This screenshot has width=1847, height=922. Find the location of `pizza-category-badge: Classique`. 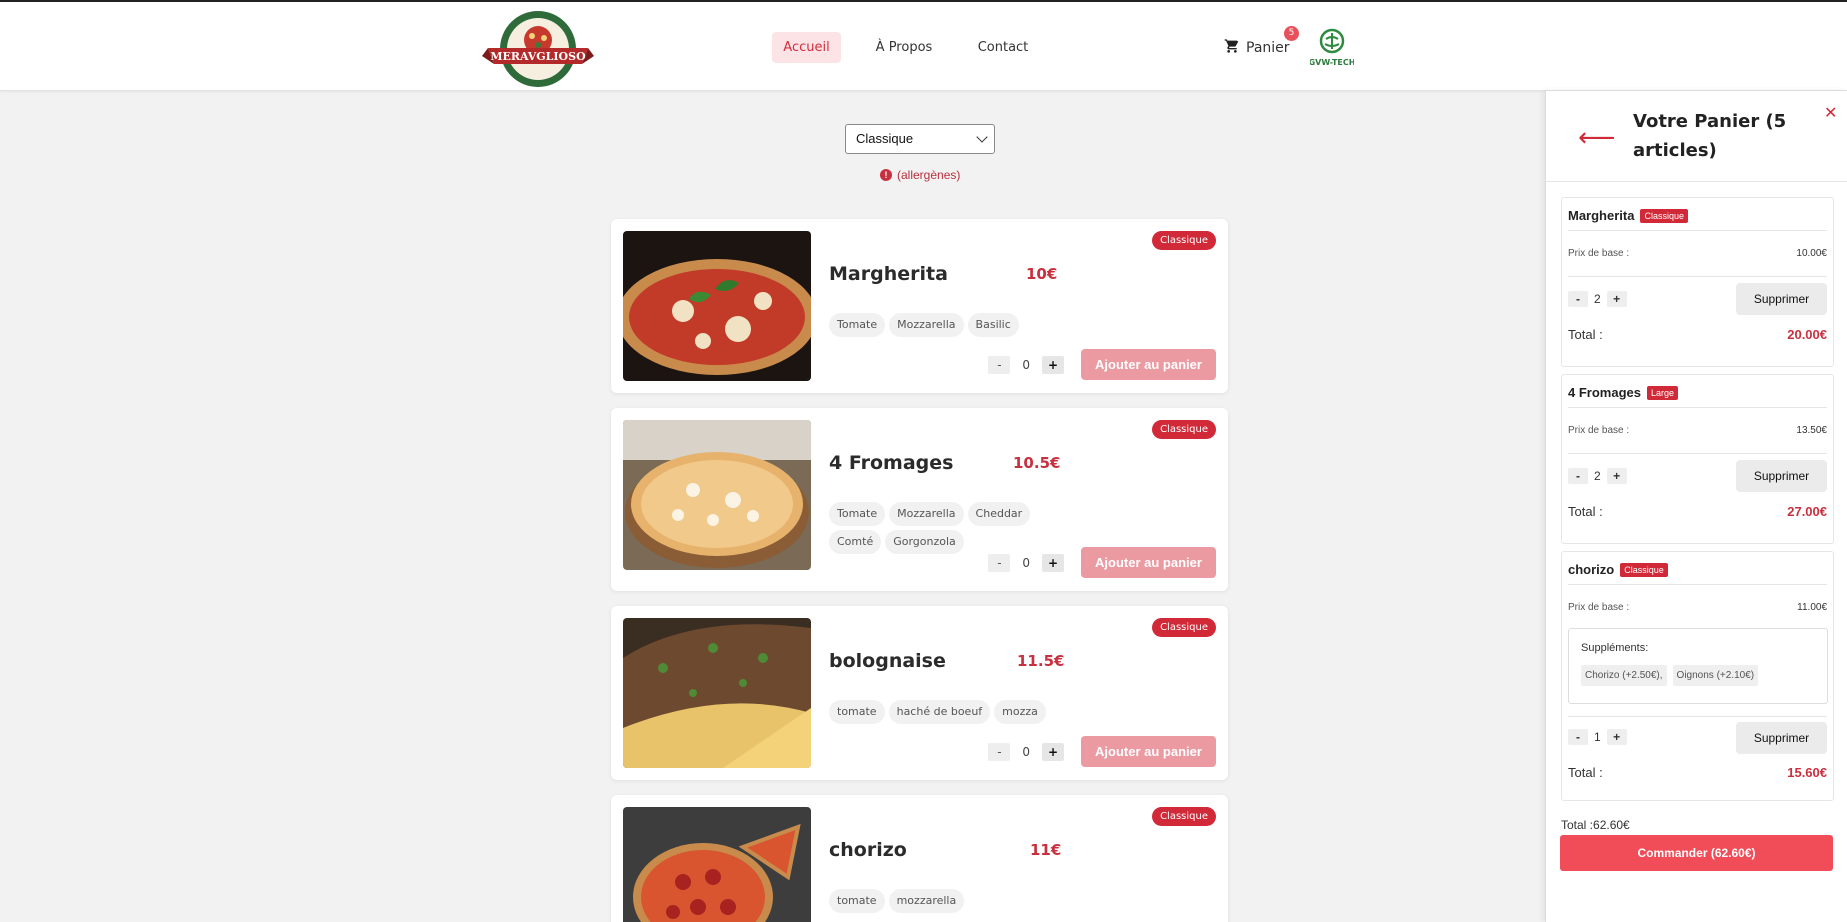

pizza-category-badge: Classique is located at coordinates (1184, 627).